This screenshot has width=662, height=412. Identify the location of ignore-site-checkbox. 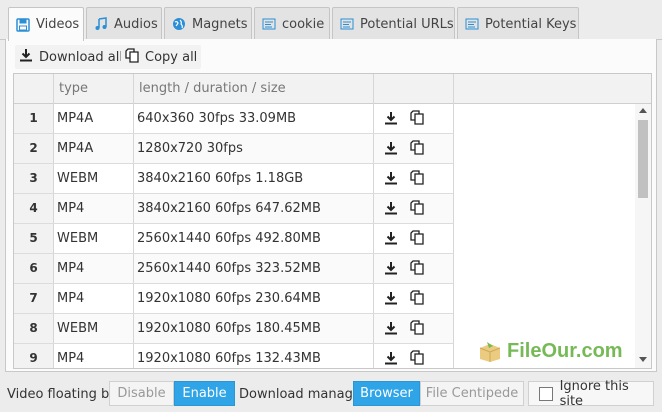
(546, 393).